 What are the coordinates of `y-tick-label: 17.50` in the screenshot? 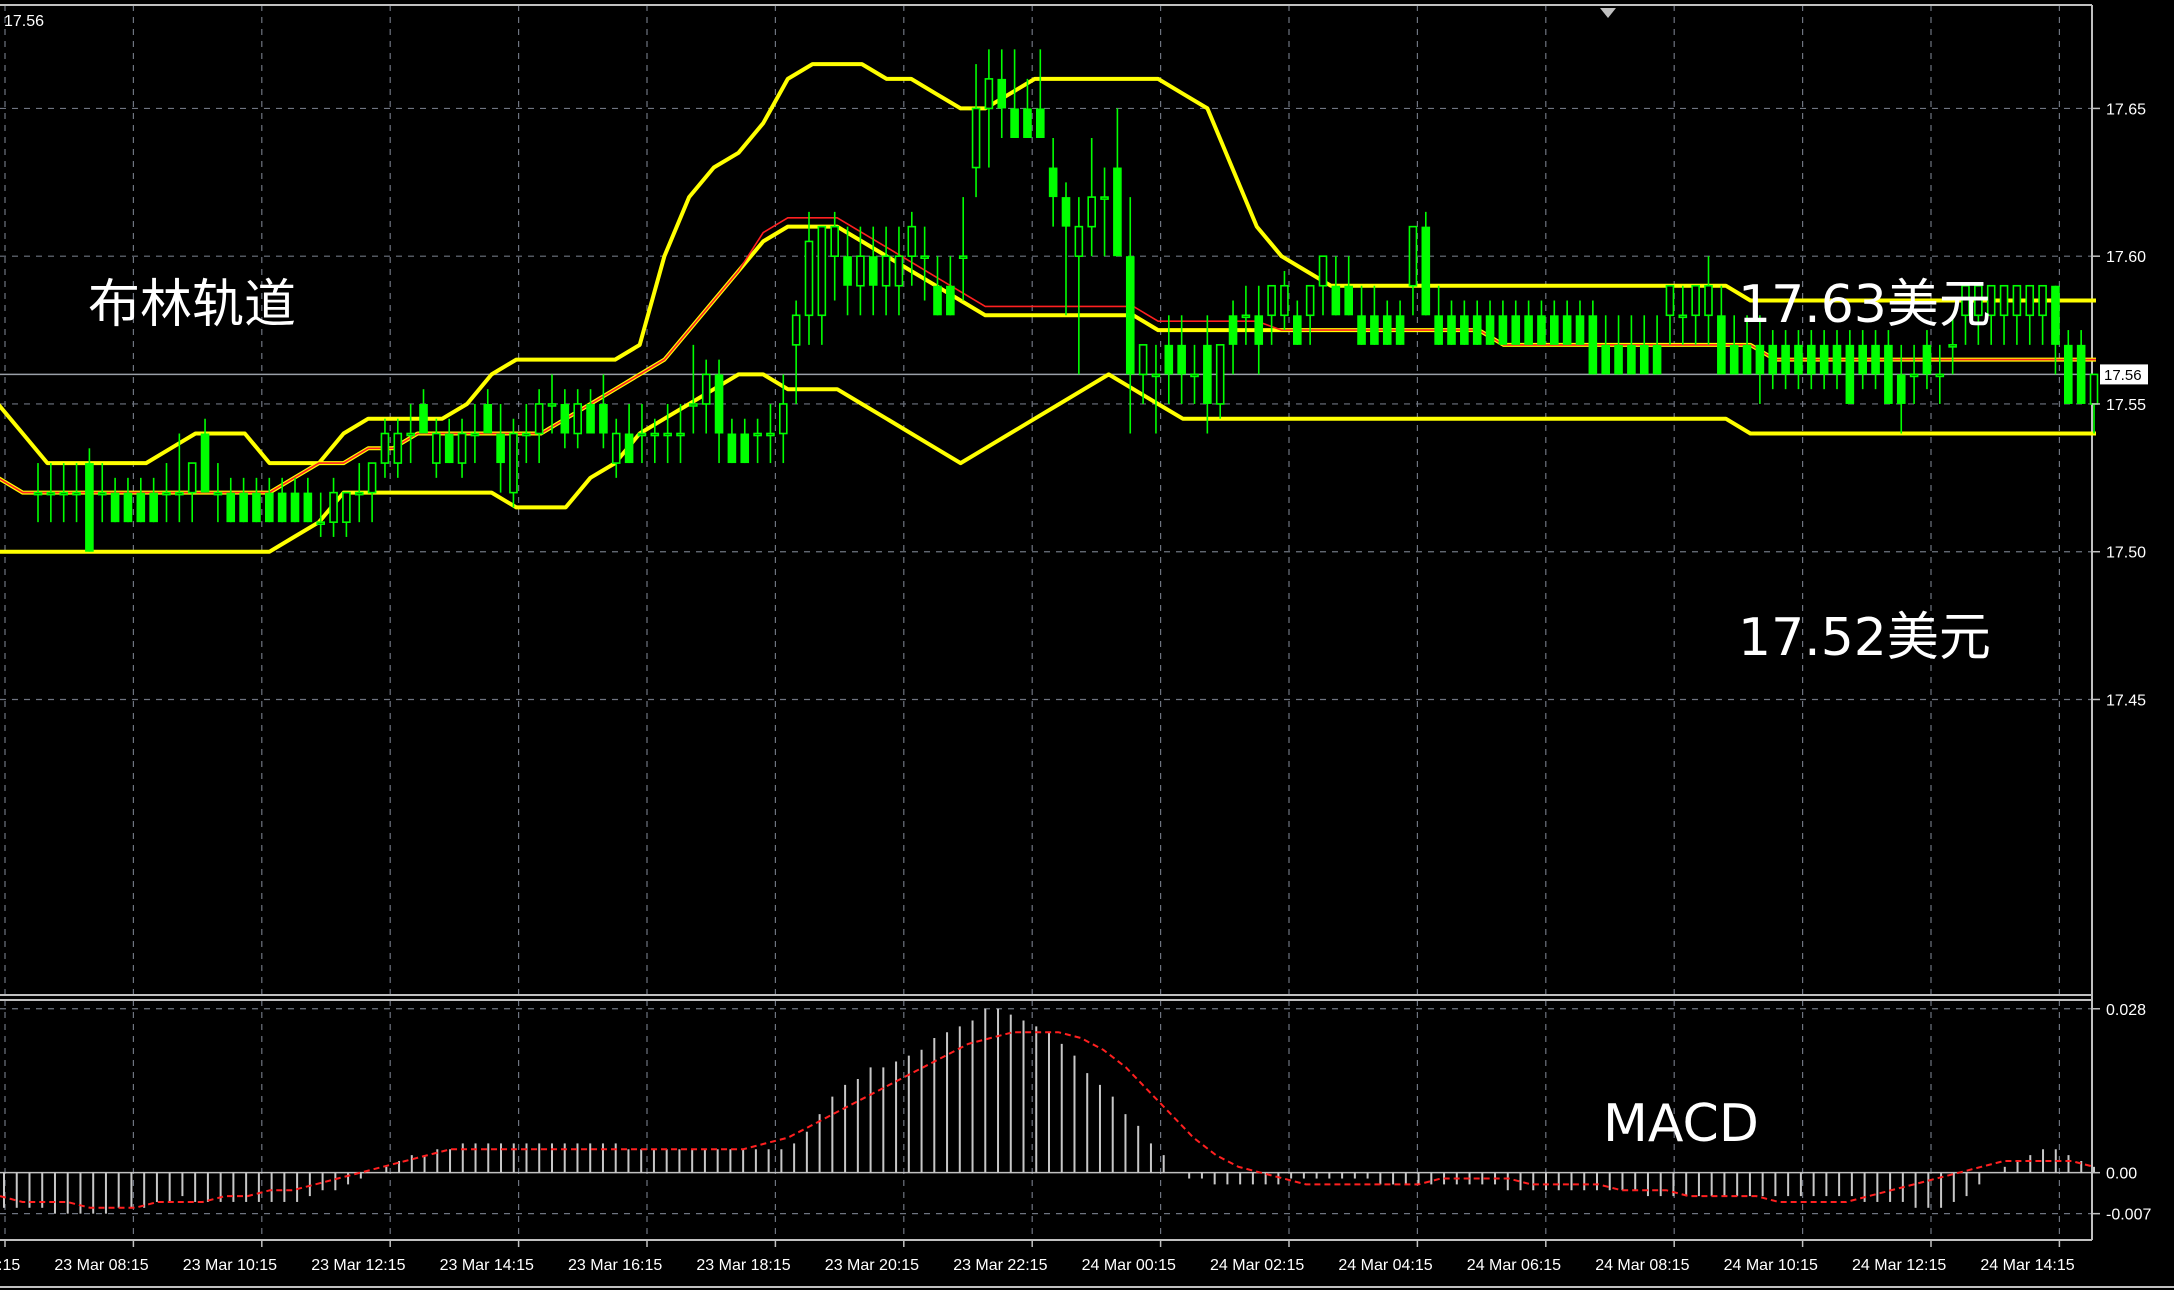 It's located at (2126, 553).